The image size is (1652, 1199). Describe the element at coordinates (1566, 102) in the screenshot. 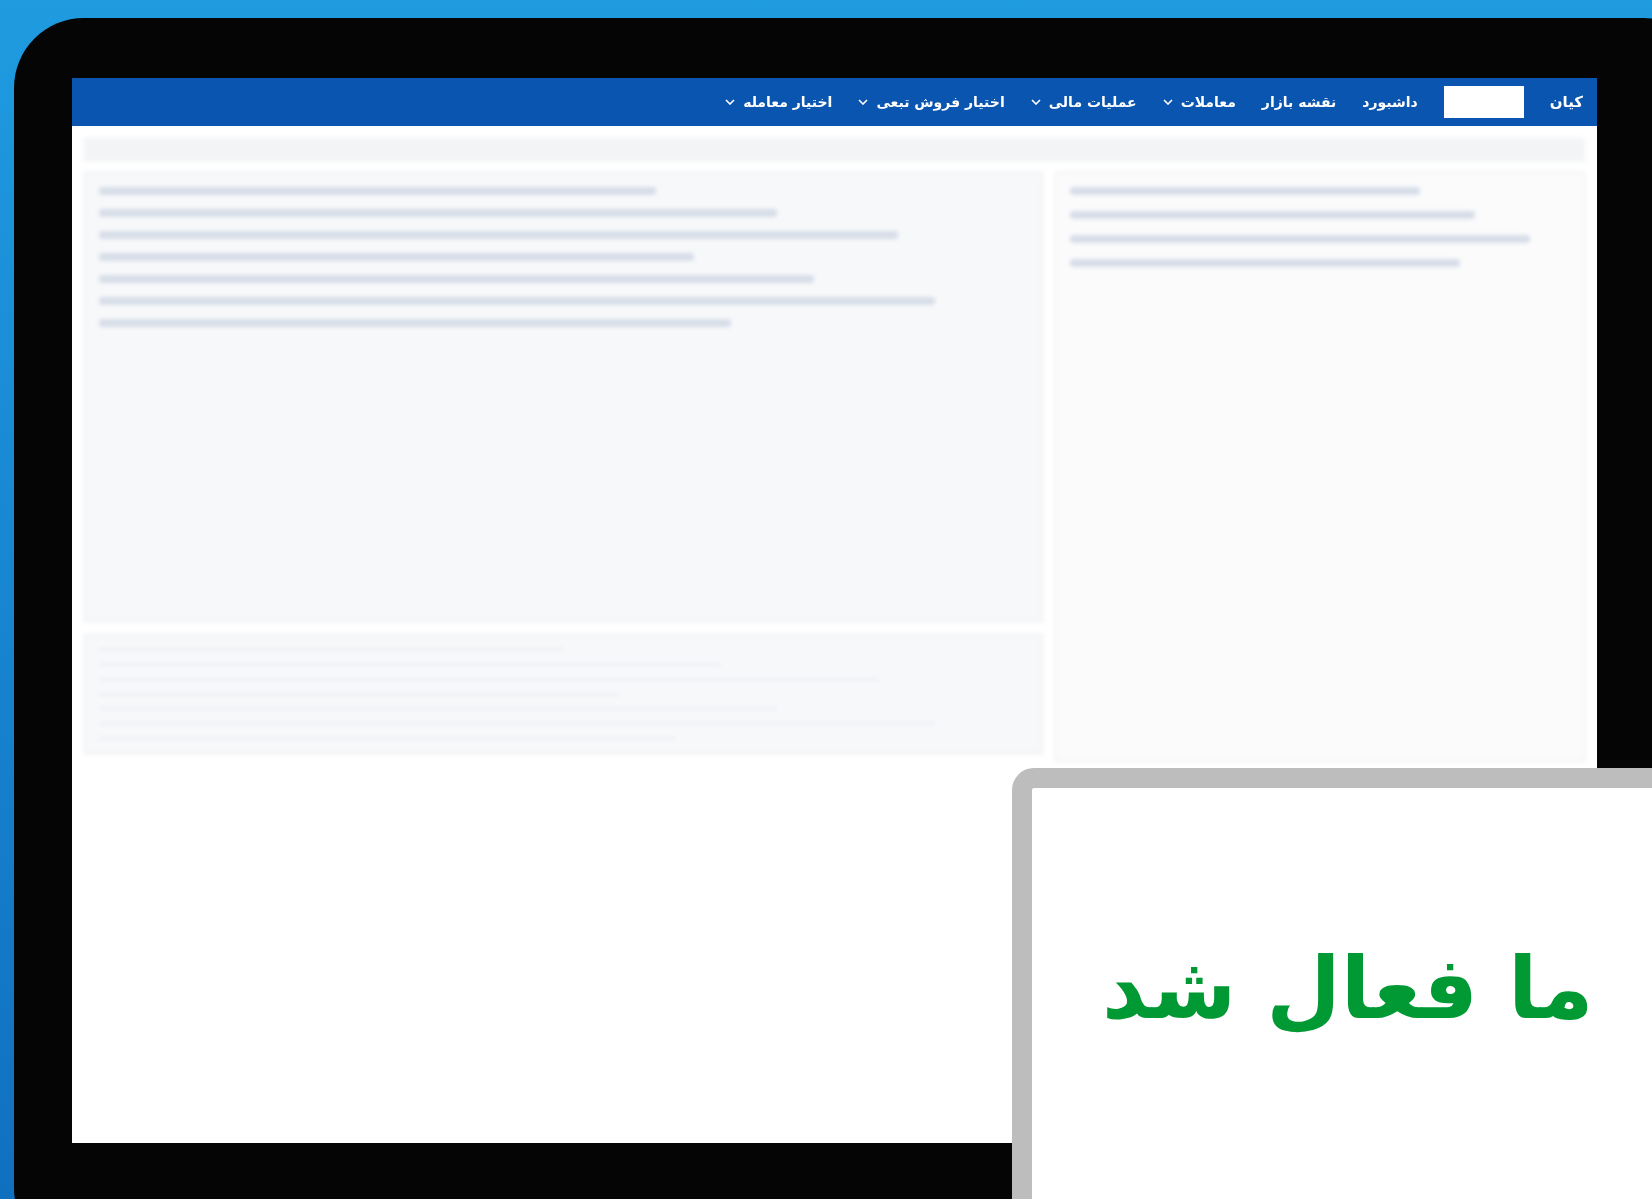

I see `logo-text: کیان` at that location.